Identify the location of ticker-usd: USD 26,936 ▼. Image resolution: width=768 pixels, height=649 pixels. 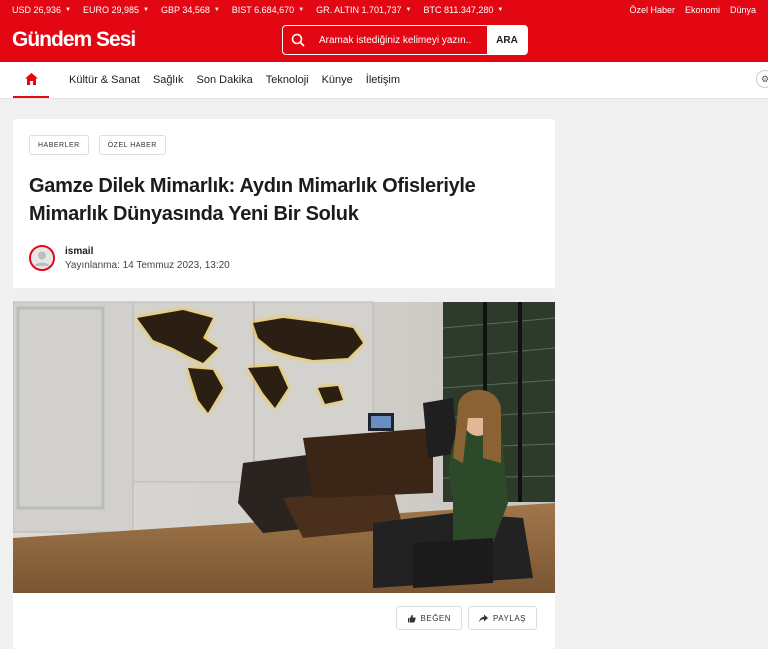
(41, 10).